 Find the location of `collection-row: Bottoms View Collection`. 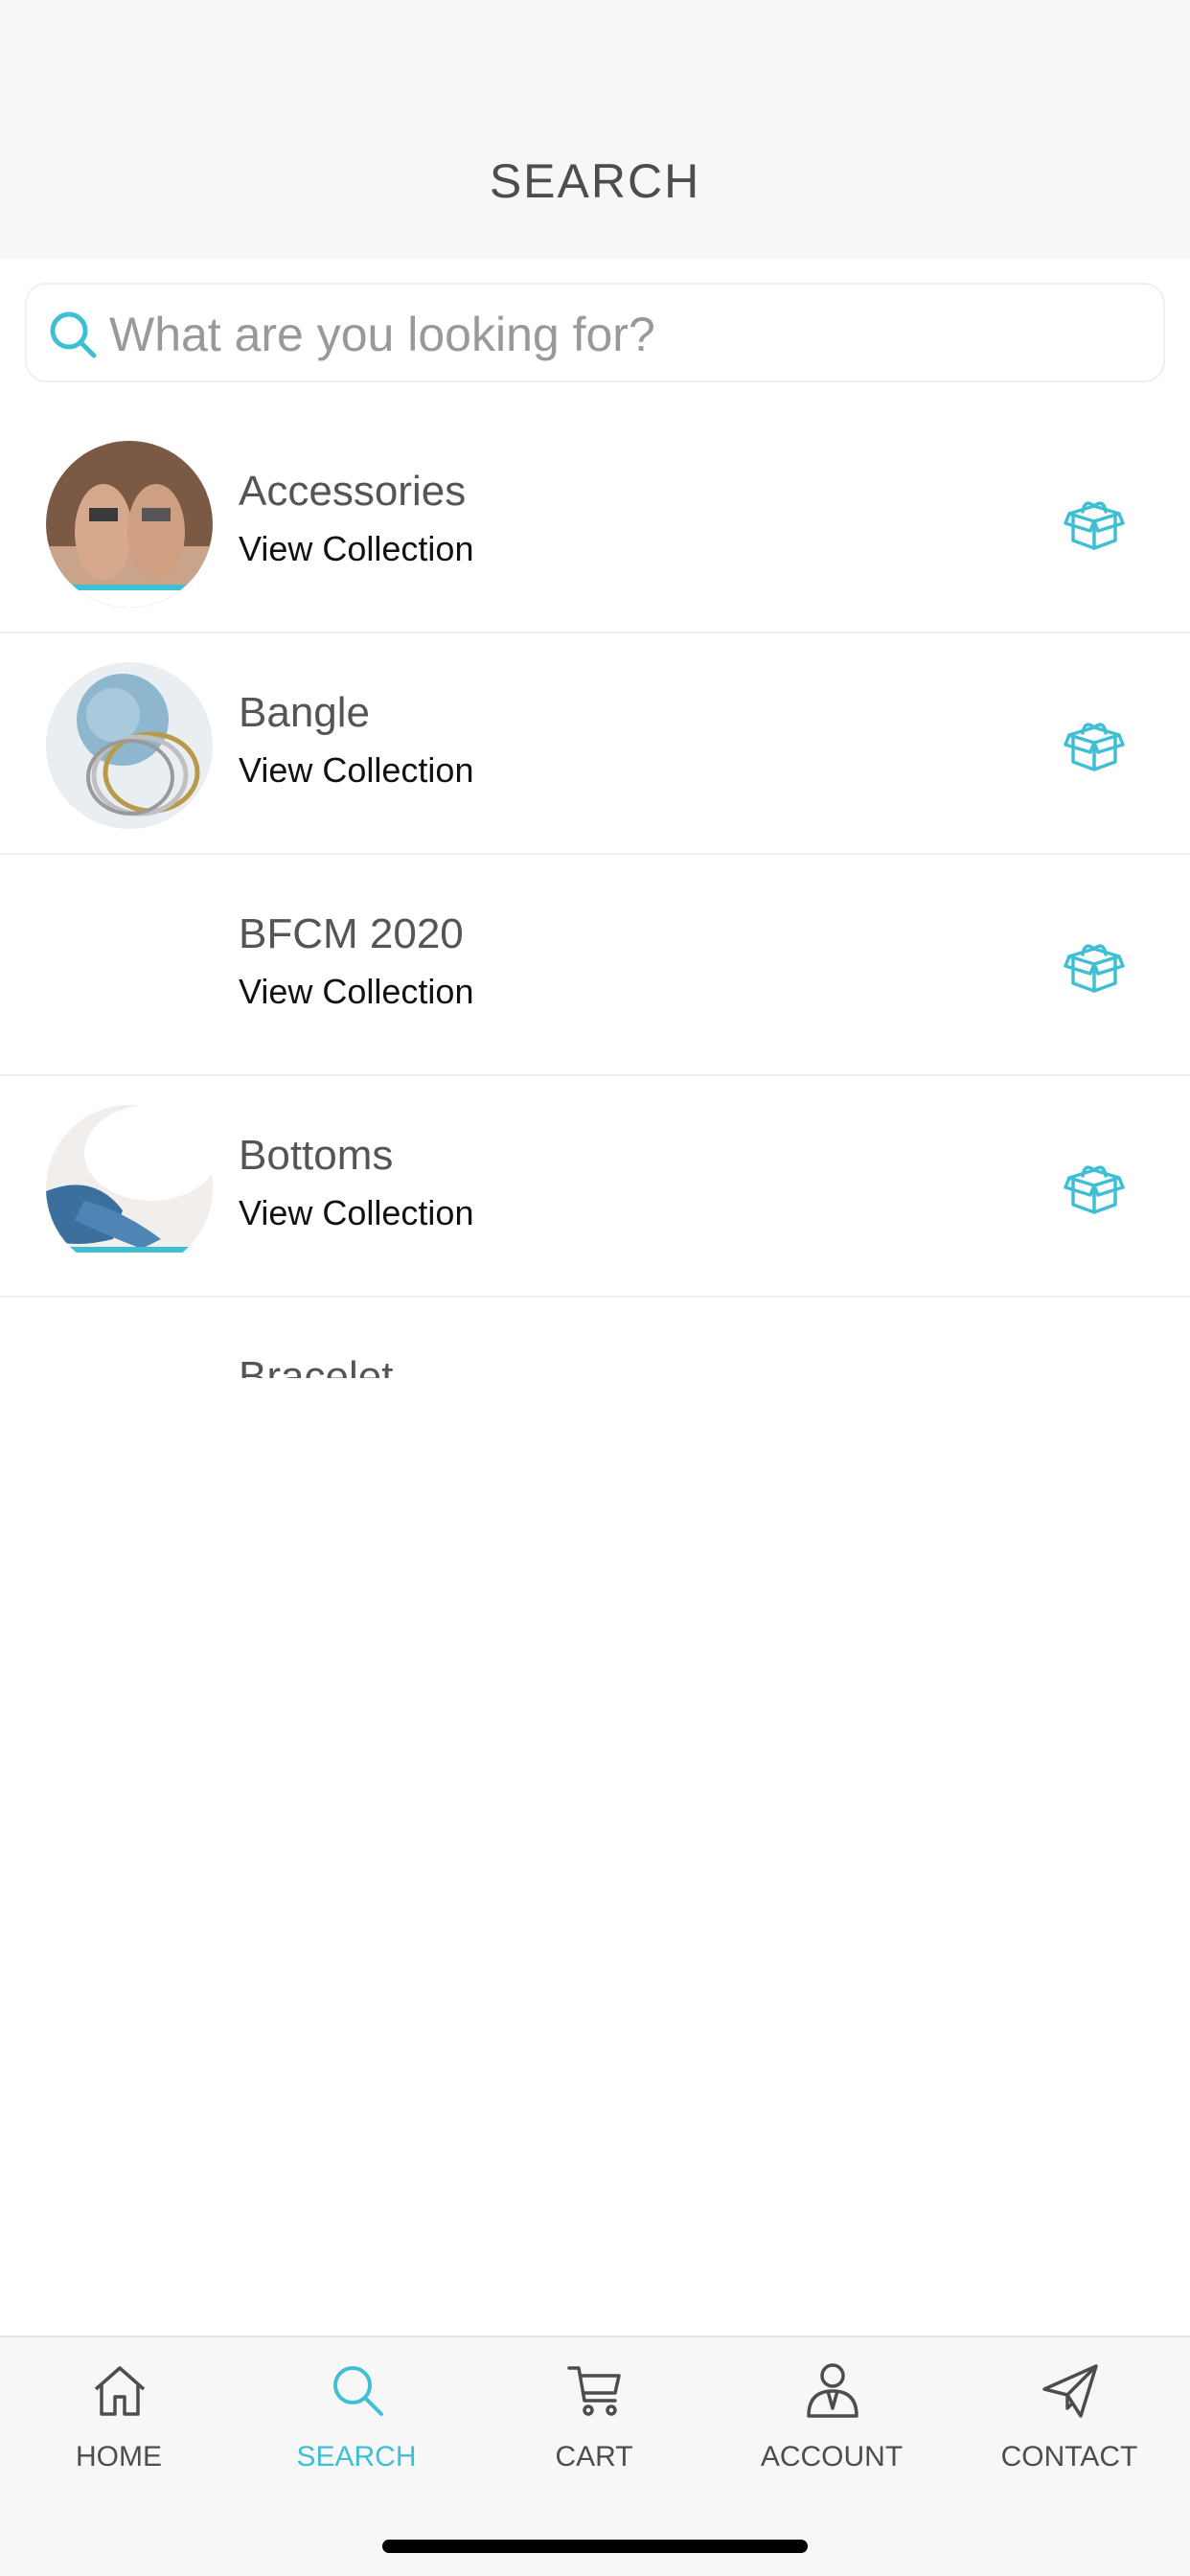

collection-row: Bottoms View Collection is located at coordinates (595, 1187).